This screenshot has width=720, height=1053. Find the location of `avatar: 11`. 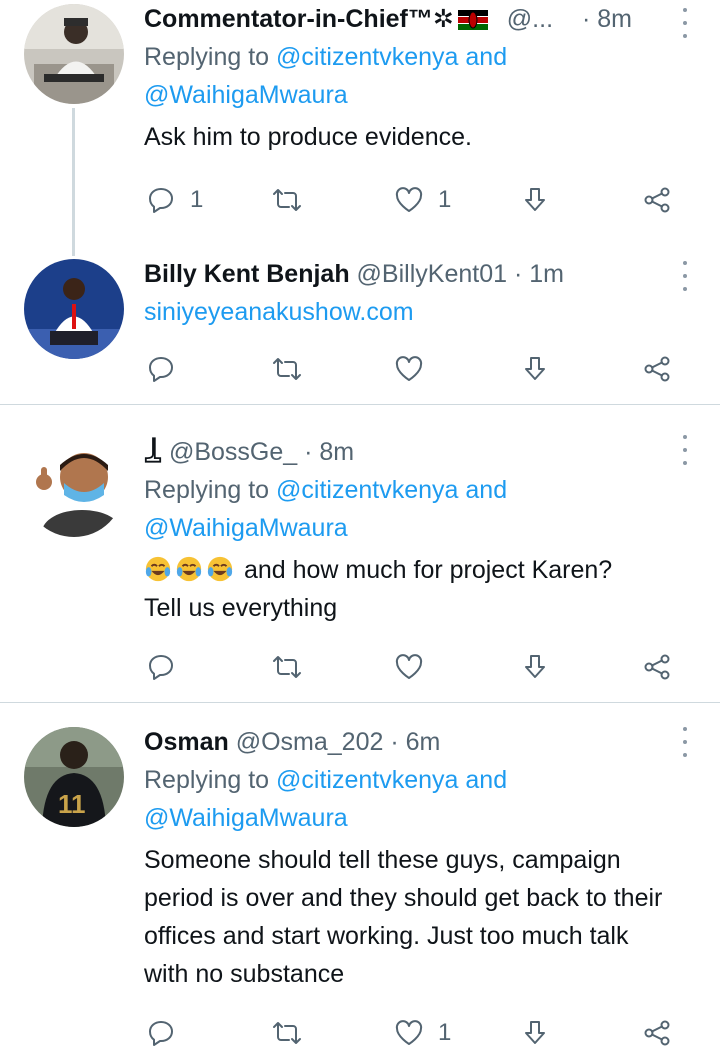

avatar: 11 is located at coordinates (74, 777).